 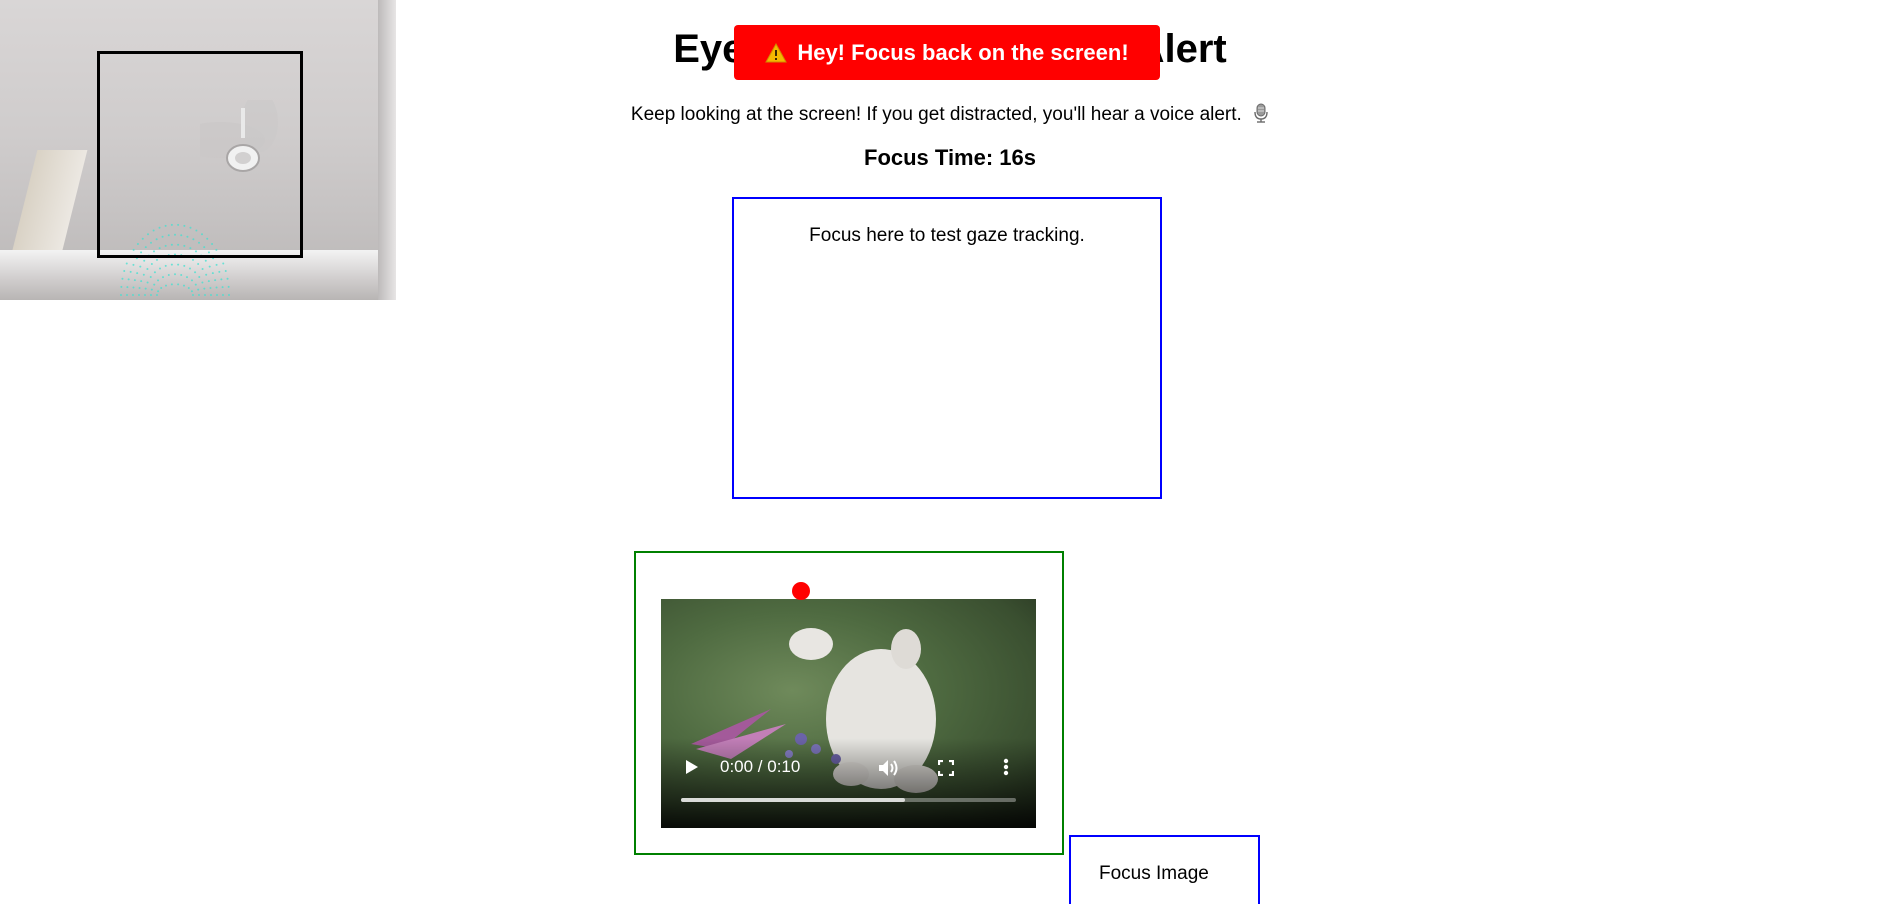 I want to click on distraction-alert: Hey! Focus back on the screen!, so click(x=947, y=52).